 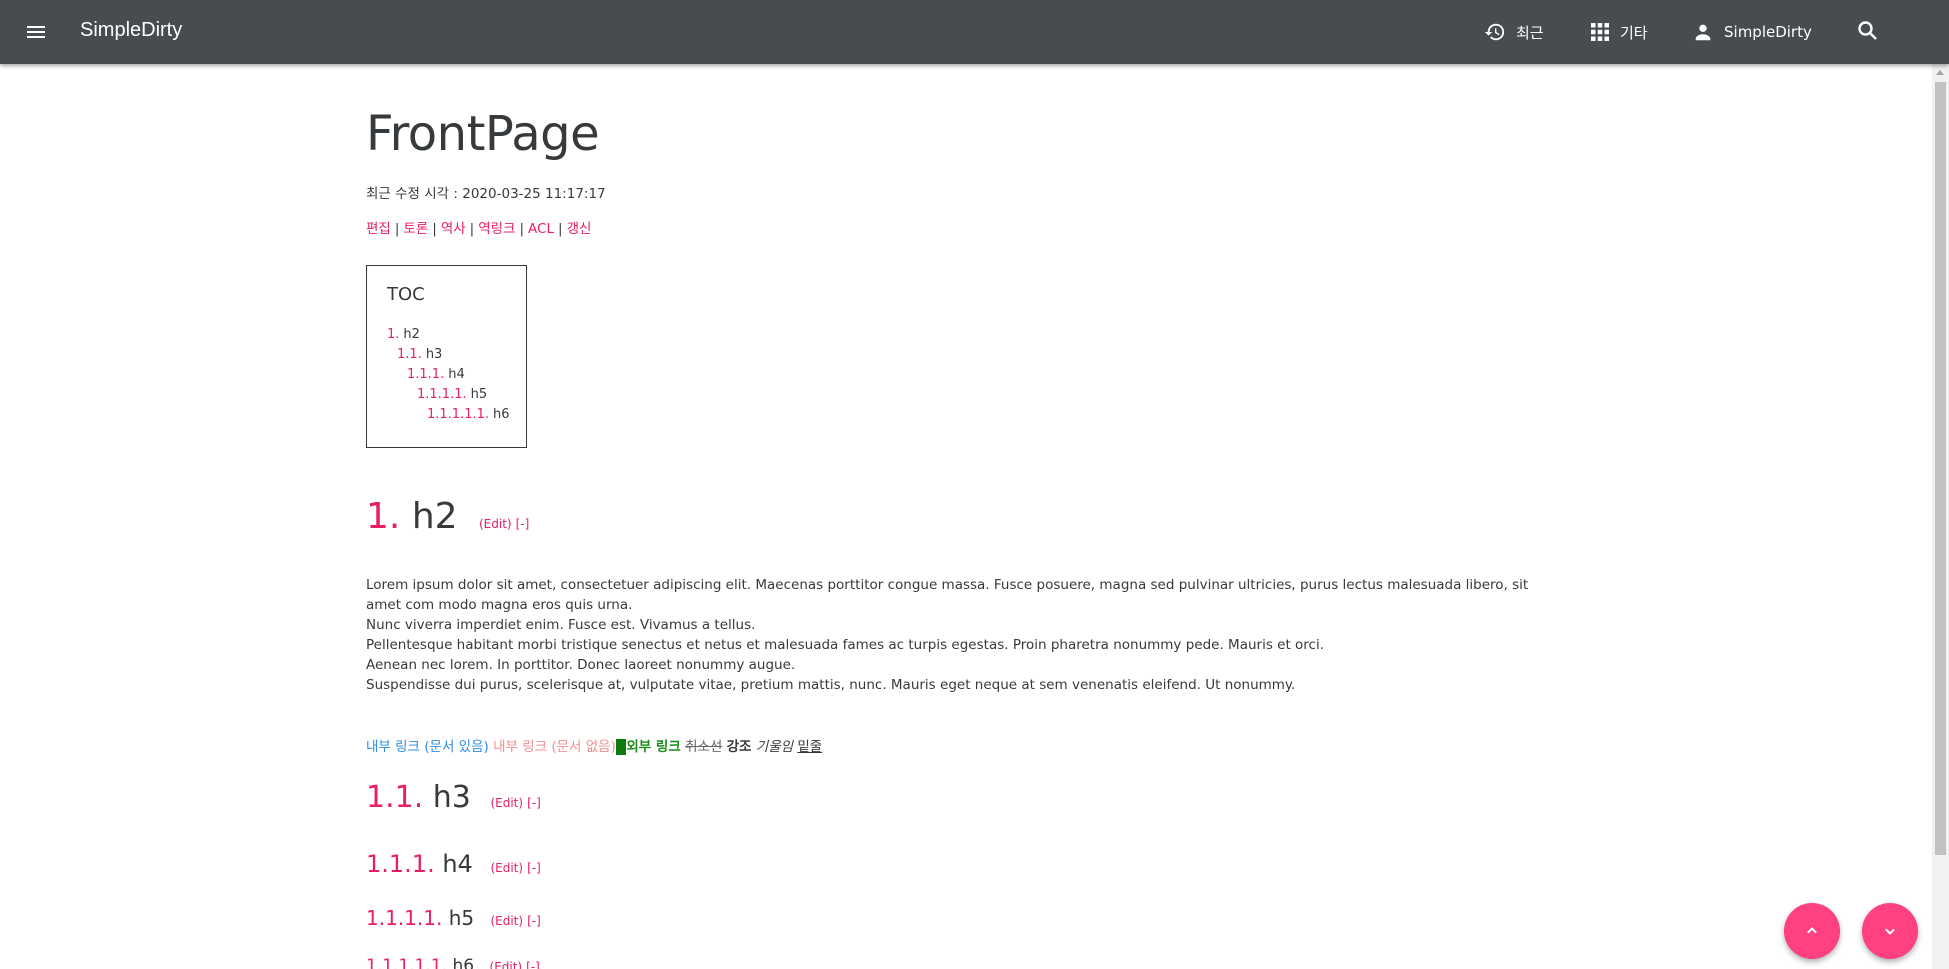 I want to click on toc-item: 1. h2, so click(x=456, y=335).